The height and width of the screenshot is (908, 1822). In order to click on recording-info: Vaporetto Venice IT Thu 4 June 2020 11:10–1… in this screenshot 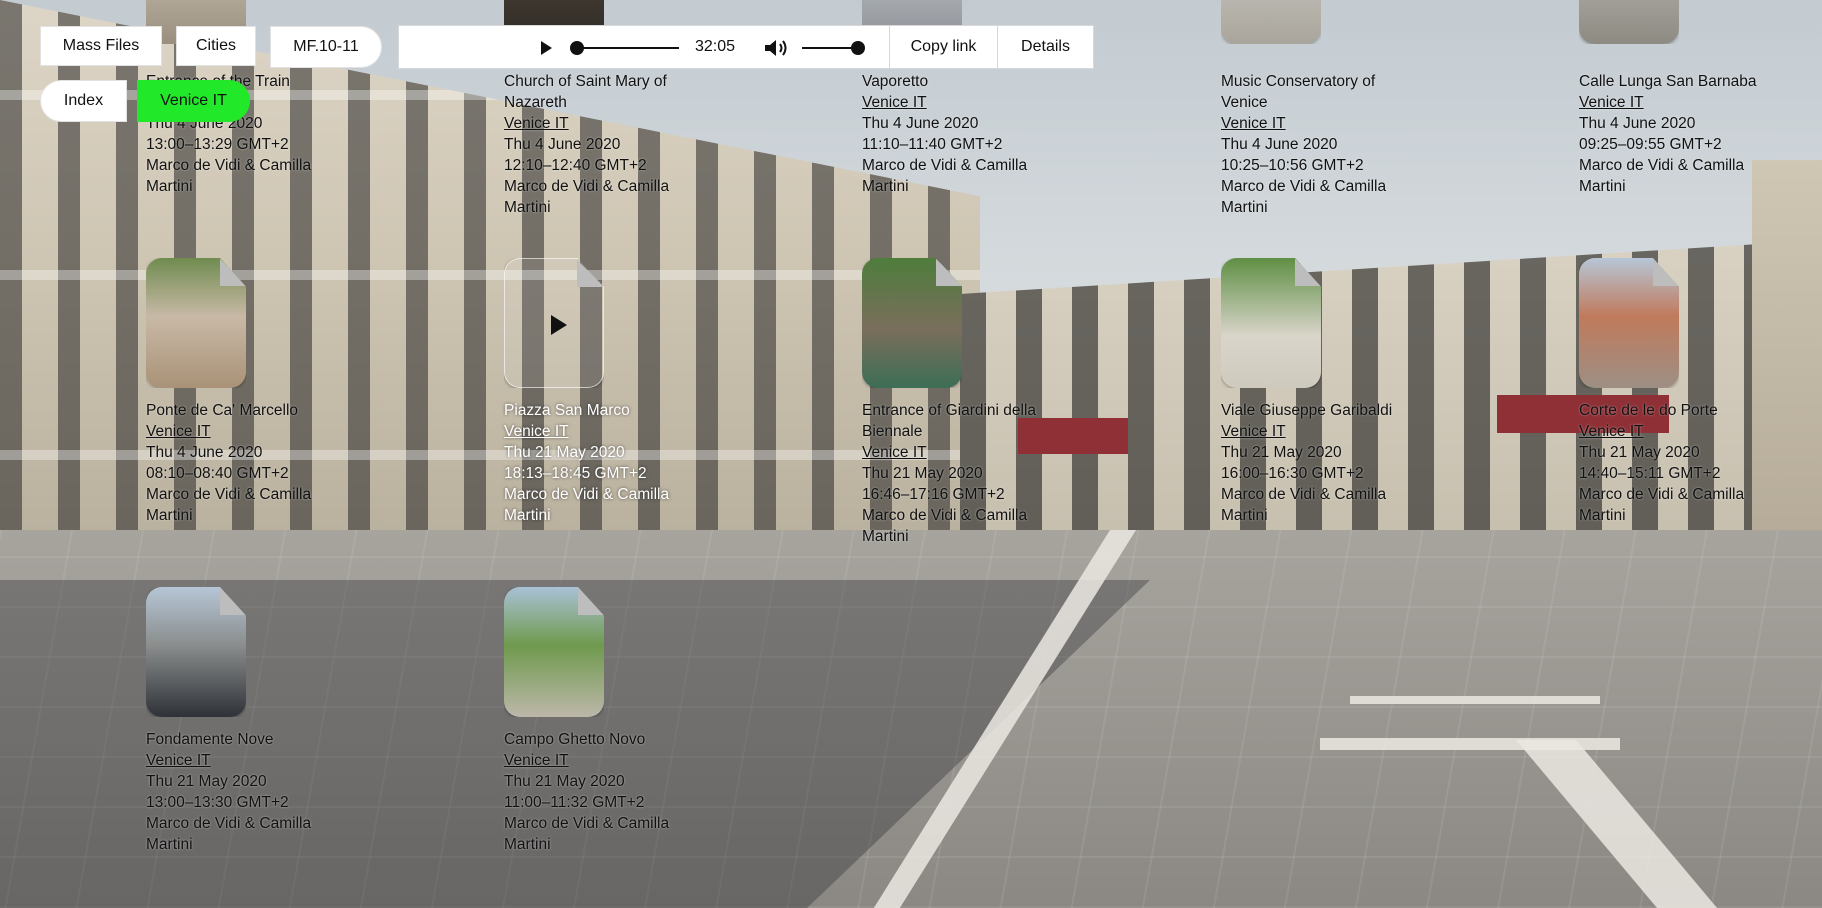, I will do `click(957, 134)`.